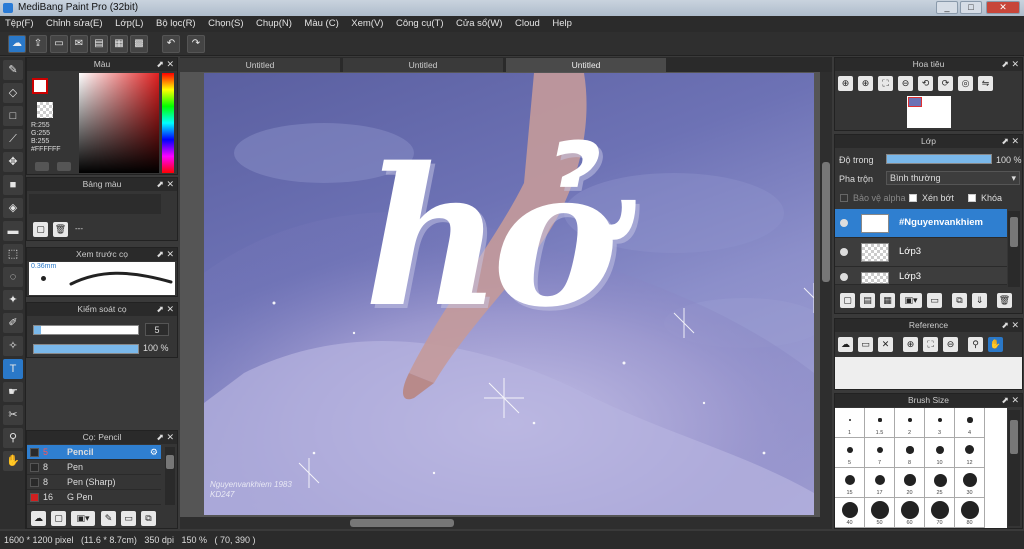 The height and width of the screenshot is (549, 1024). What do you see at coordinates (930, 344) in the screenshot?
I see `reference-fit-icon: ⛶` at bounding box center [930, 344].